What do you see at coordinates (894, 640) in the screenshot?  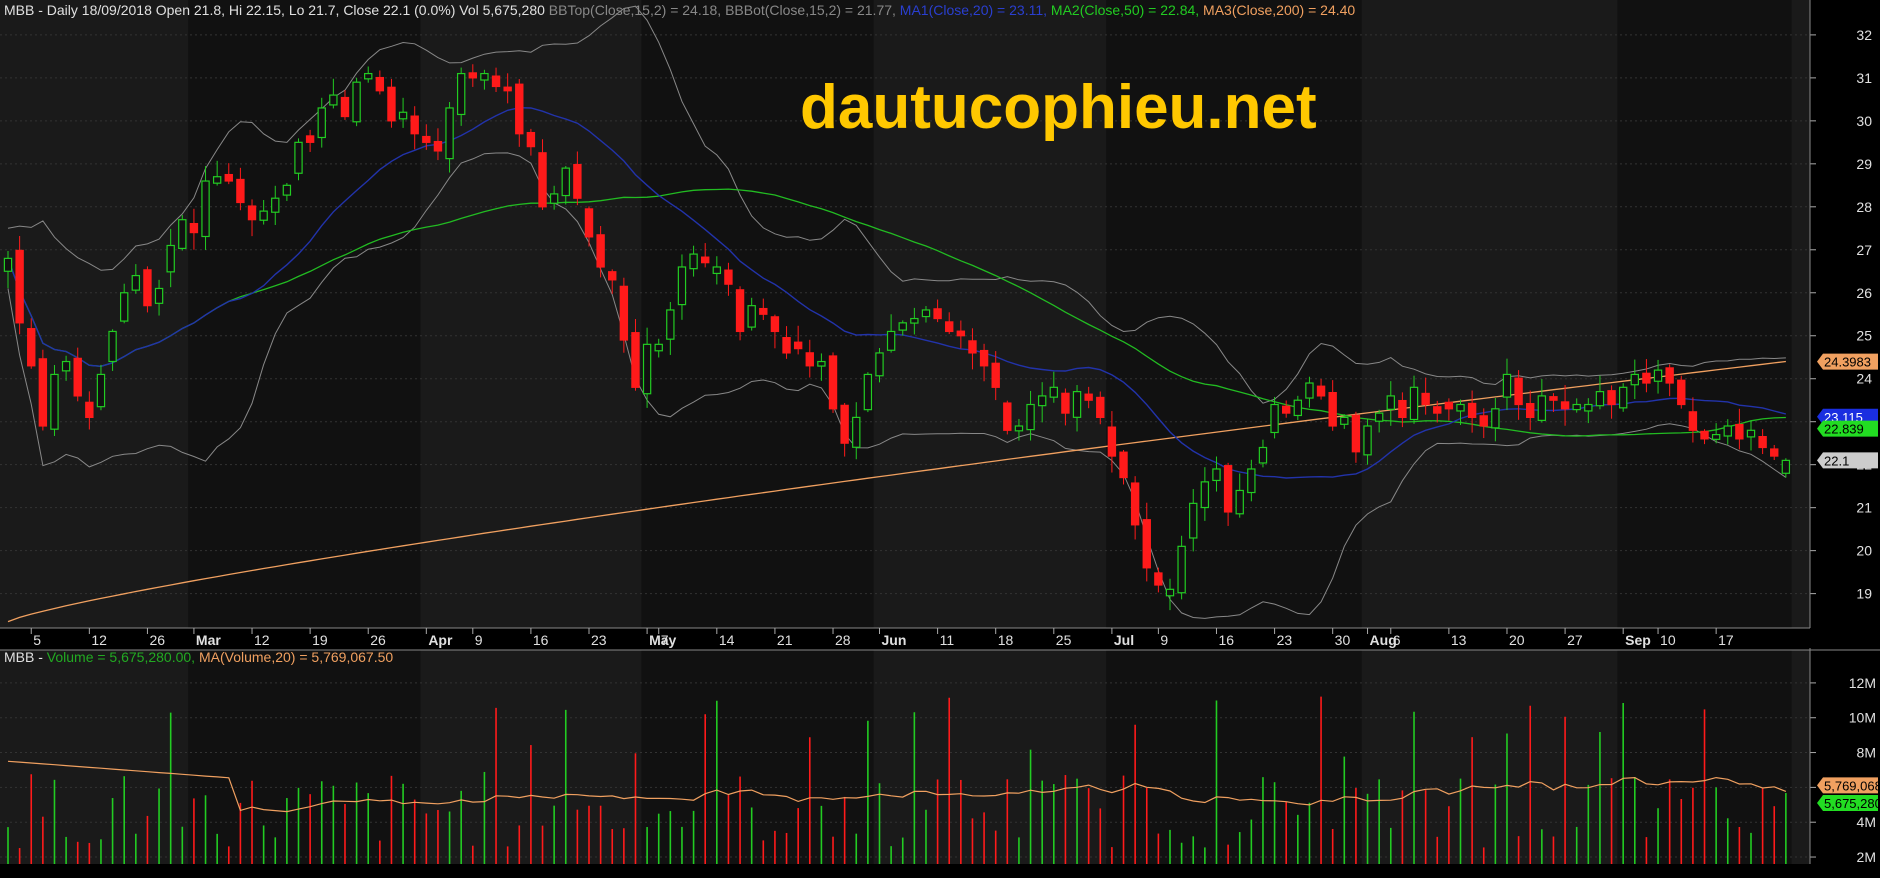 I see `price-xtick-label: Jun` at bounding box center [894, 640].